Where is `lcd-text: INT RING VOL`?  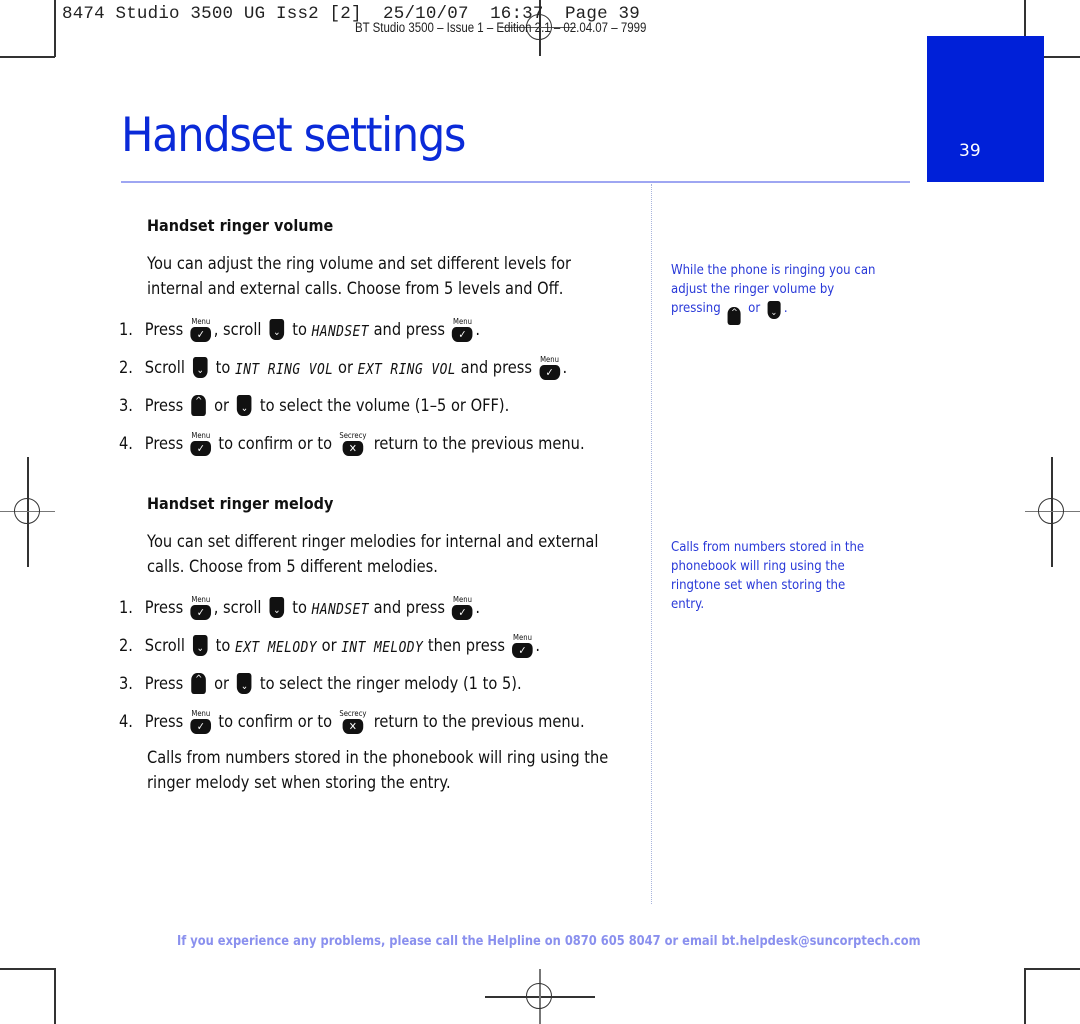
lcd-text: INT RING VOL is located at coordinates (284, 369).